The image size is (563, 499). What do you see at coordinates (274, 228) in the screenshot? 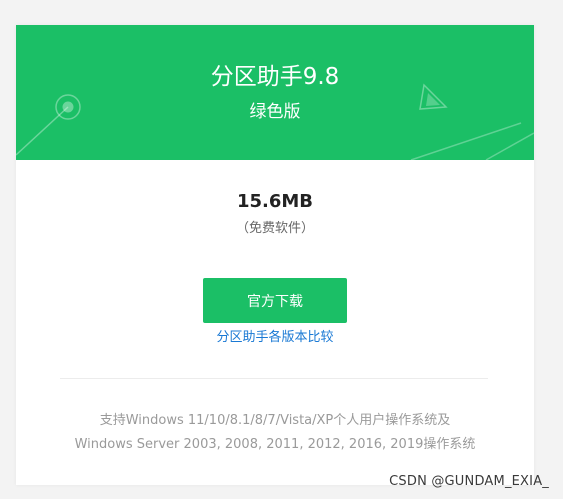
I see `license-note: （免费软件）` at bounding box center [274, 228].